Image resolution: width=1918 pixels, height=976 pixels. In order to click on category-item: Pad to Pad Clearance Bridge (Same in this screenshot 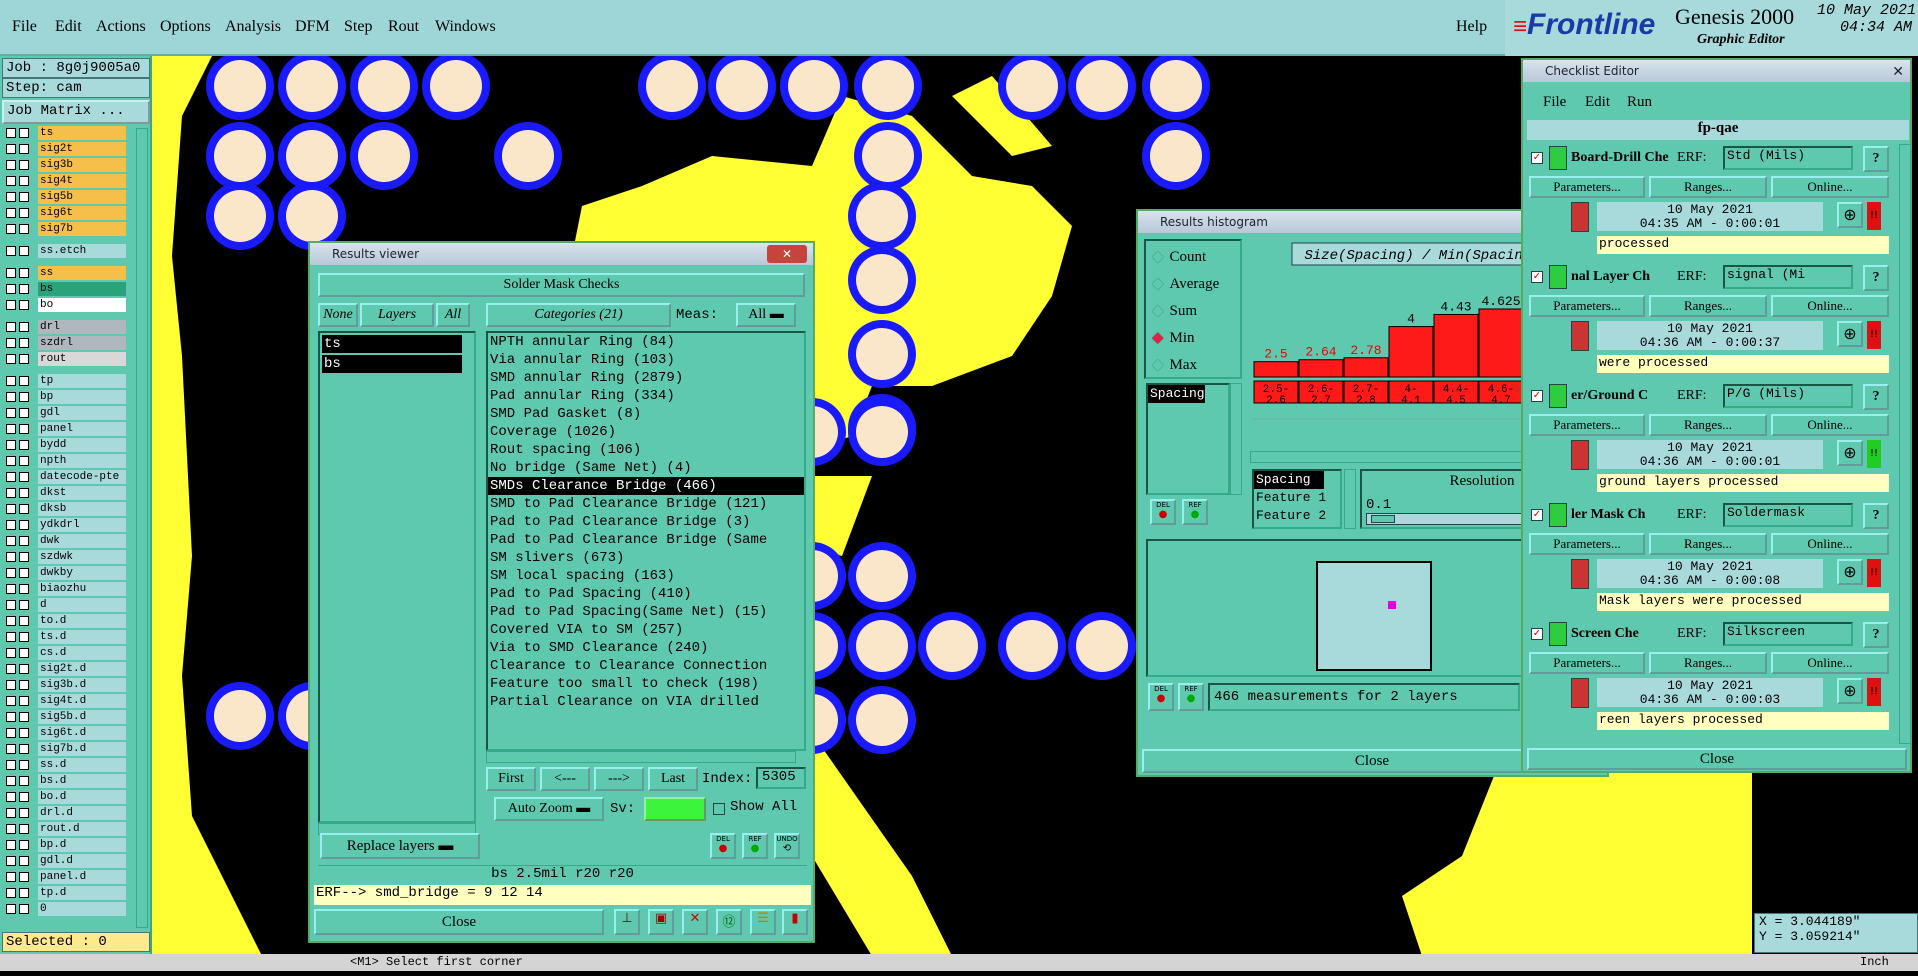, I will do `click(646, 540)`.